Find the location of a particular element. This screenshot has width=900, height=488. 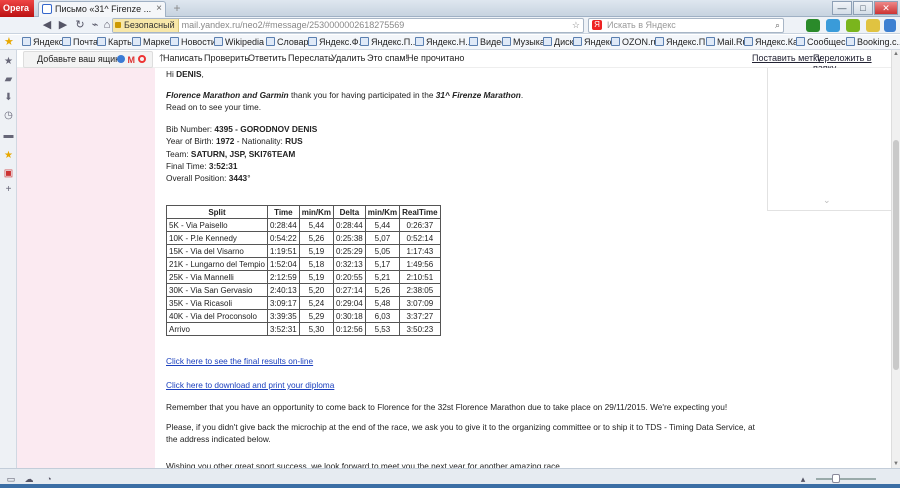

zoom-slider is located at coordinates (846, 479).